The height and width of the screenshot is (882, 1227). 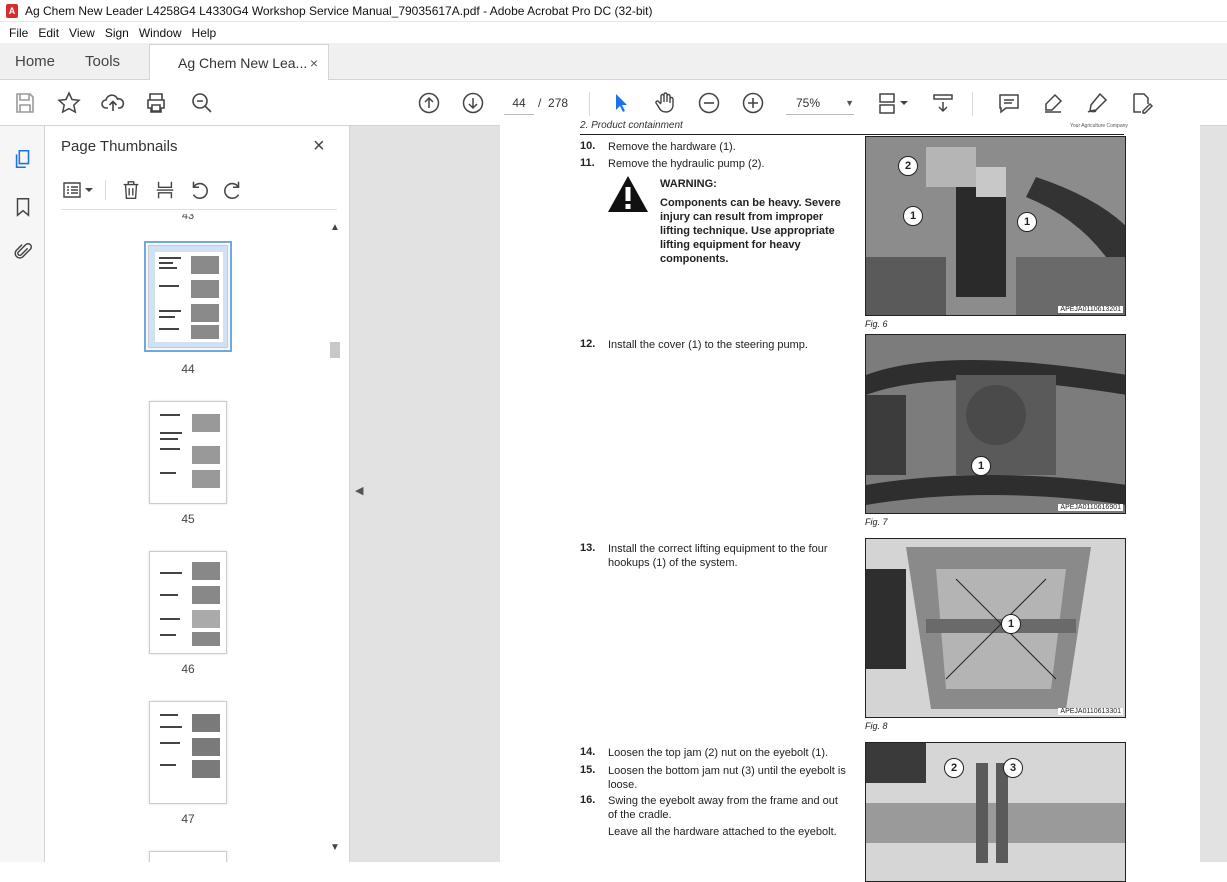 I want to click on options-menu-icon, so click(x=79, y=190).